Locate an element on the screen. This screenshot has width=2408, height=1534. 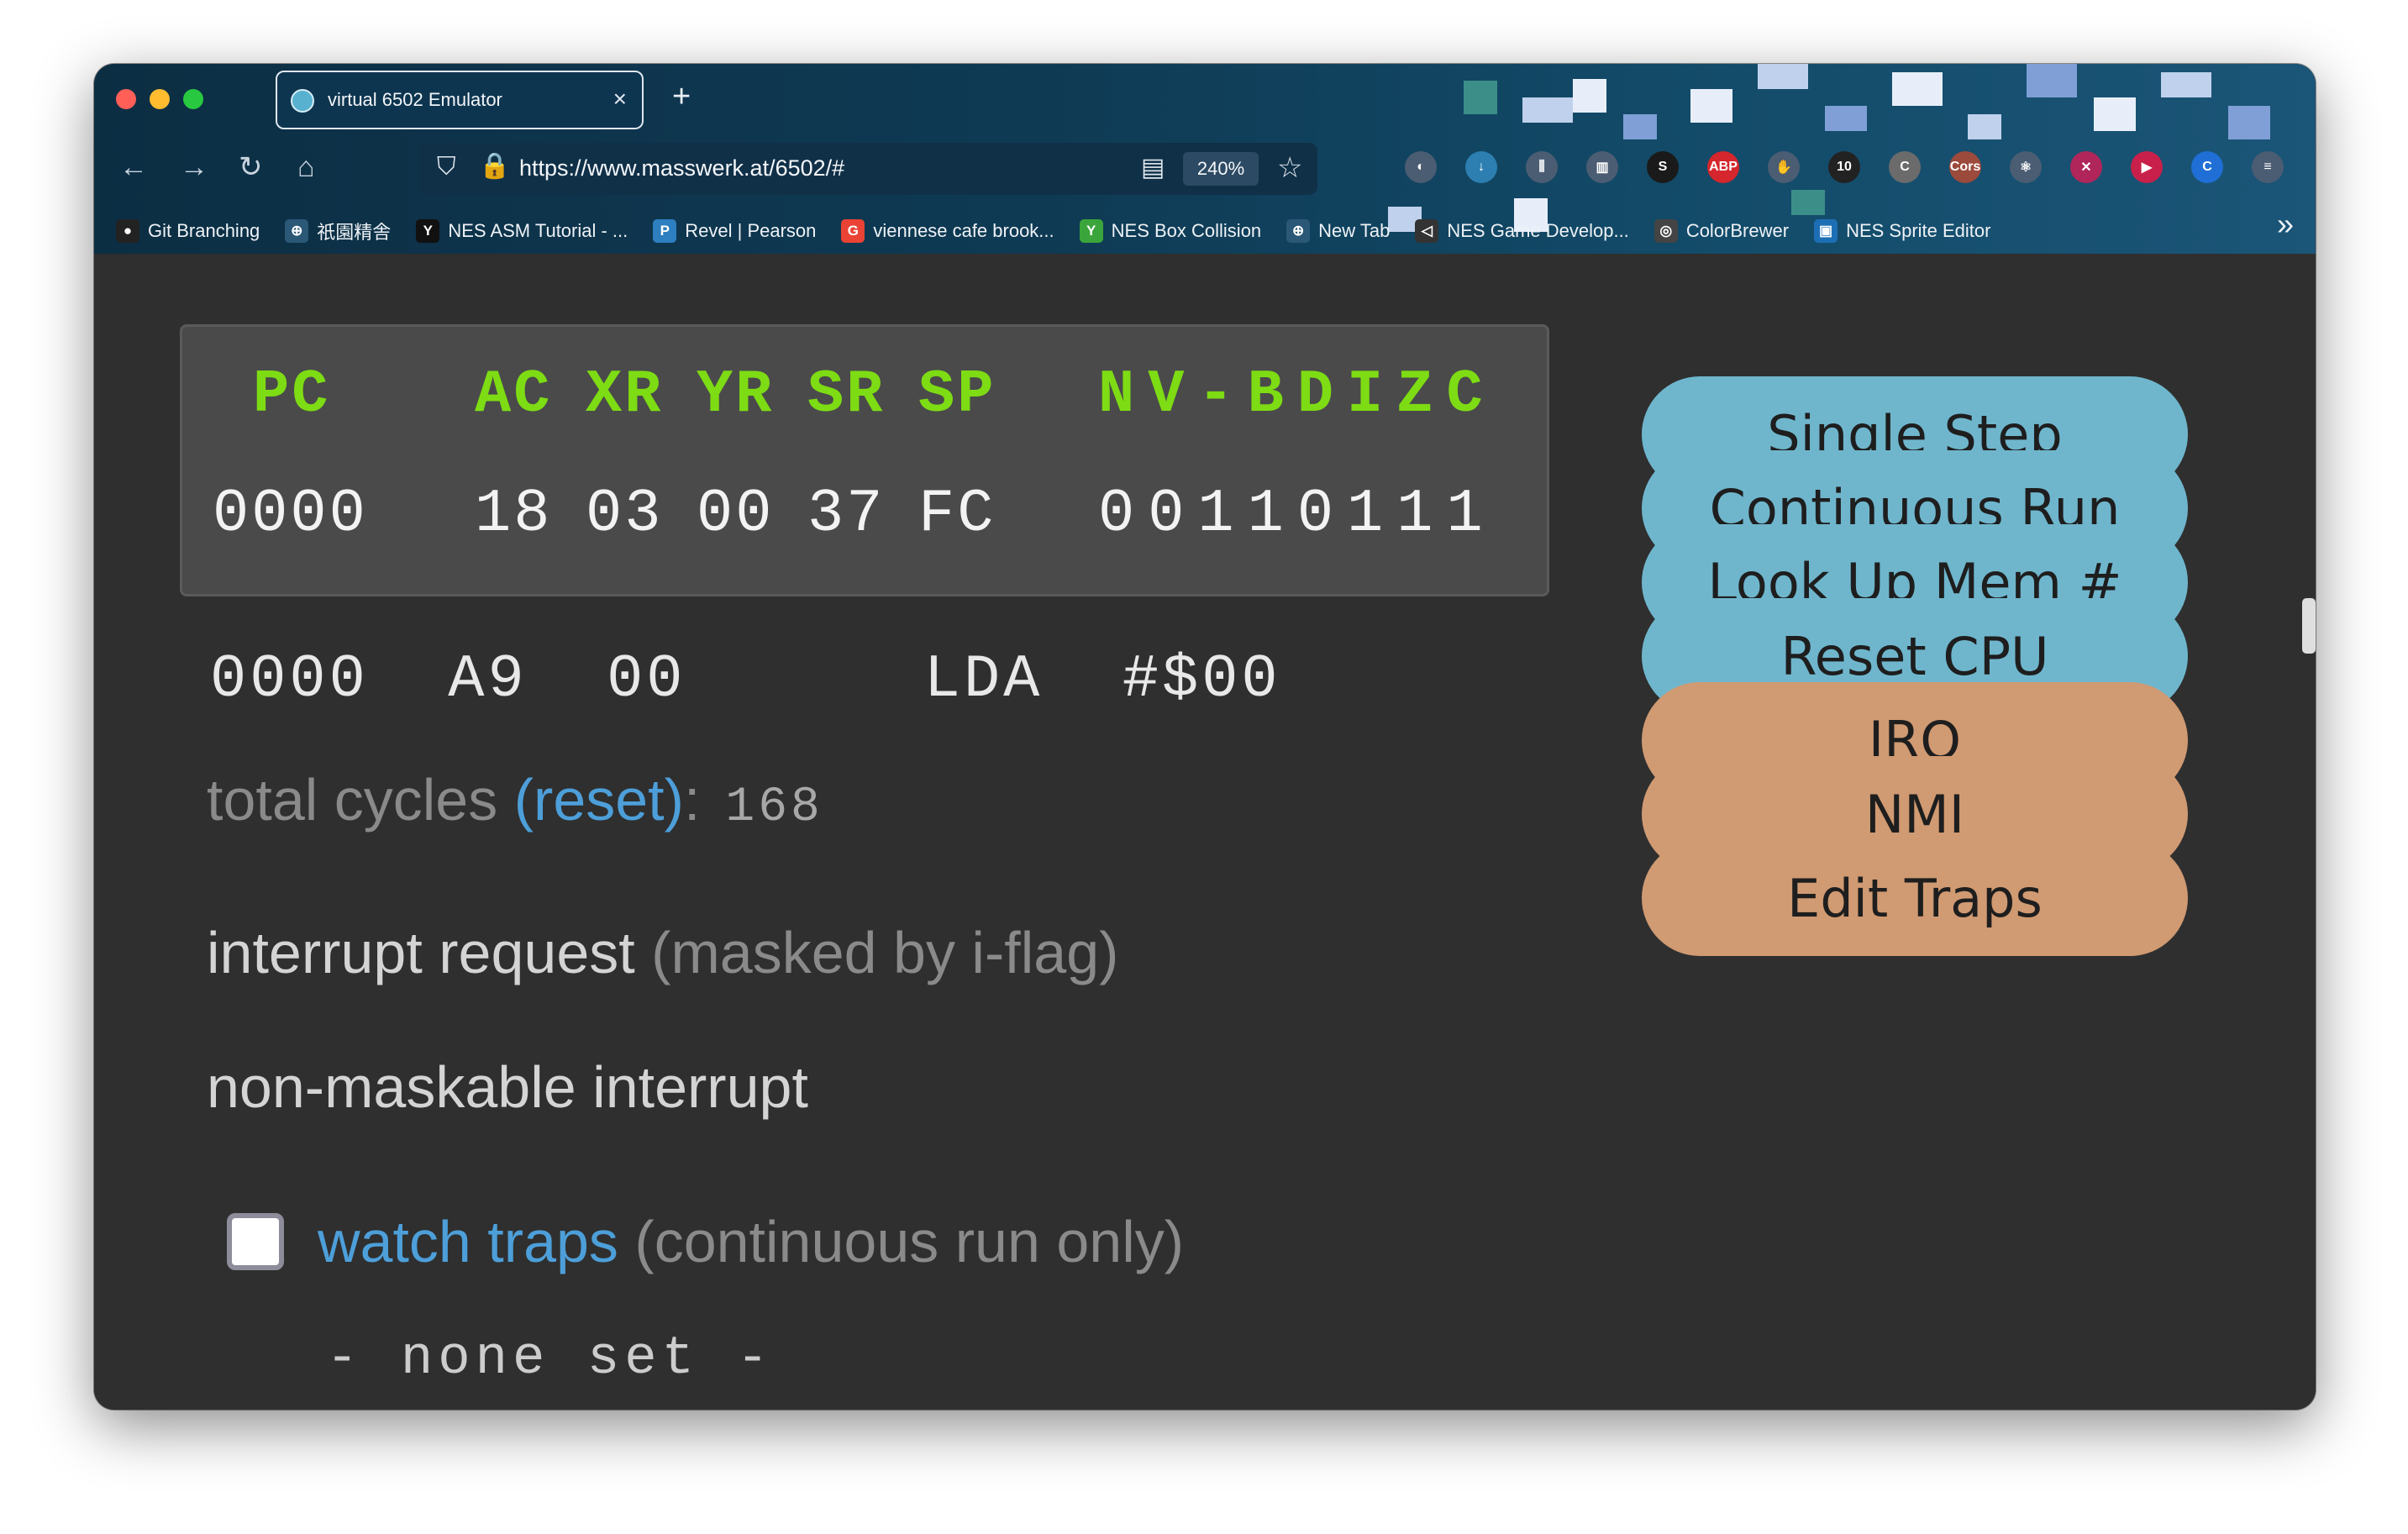
disassembly-line: 0000 A9 00 LDA #$00 is located at coordinates (745, 679).